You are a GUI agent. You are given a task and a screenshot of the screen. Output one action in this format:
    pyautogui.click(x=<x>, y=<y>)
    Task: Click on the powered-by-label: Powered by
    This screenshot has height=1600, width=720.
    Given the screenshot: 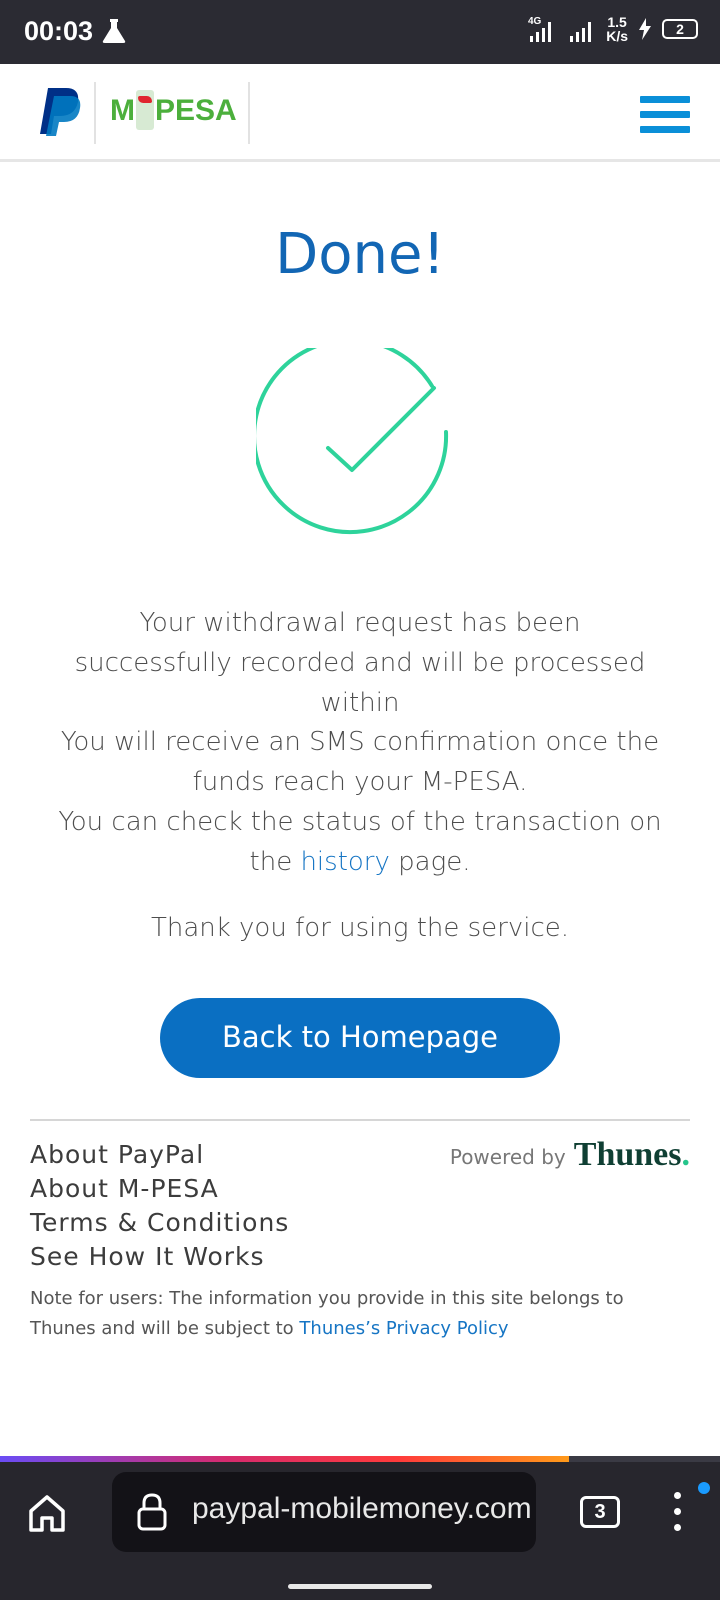 What is the action you would take?
    pyautogui.click(x=507, y=1157)
    